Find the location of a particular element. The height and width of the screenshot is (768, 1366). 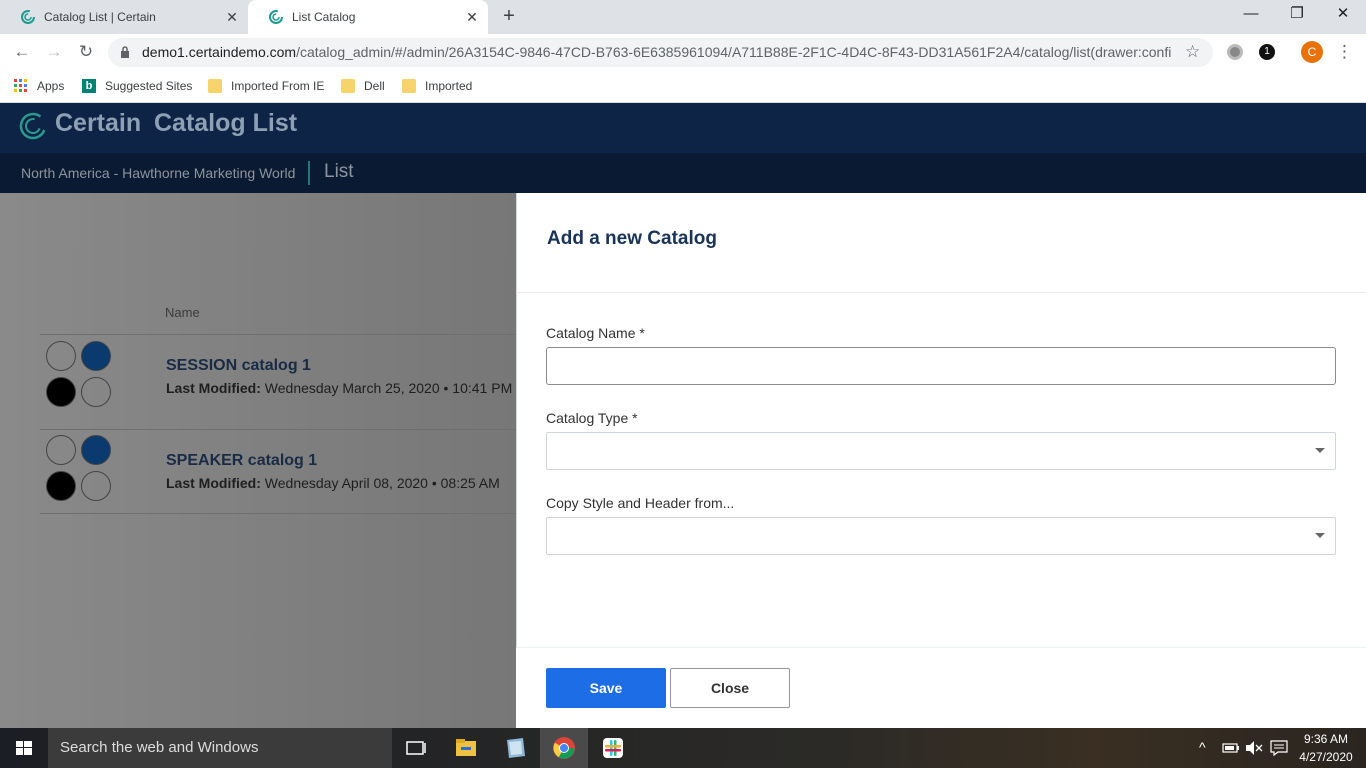

password-manager-icon: 1 is located at coordinates (1267, 52).